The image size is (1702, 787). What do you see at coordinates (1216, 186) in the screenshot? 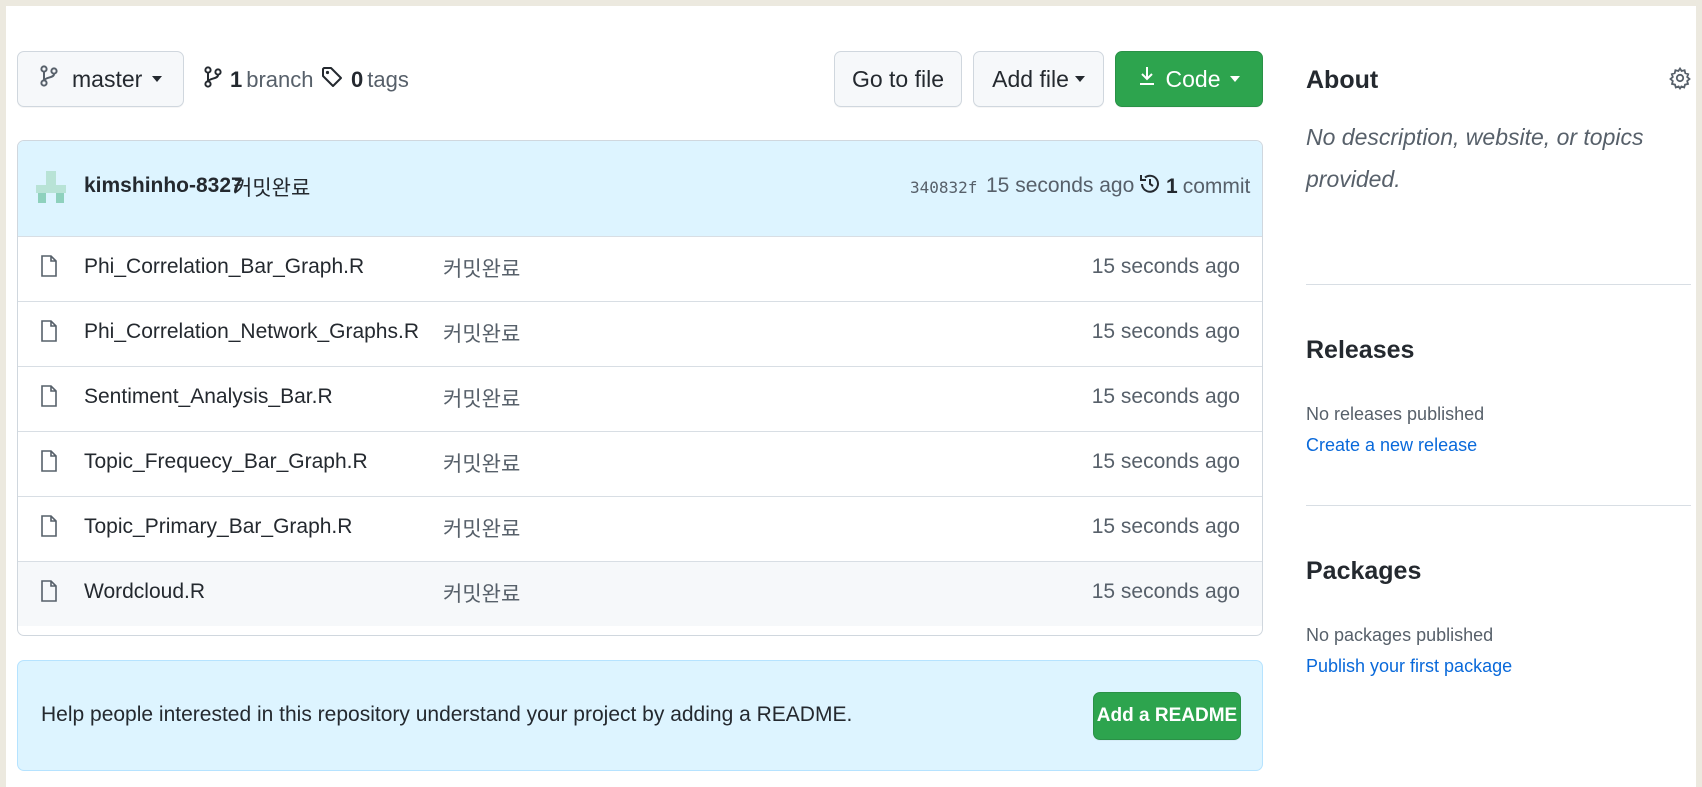
I see `commit-count-label: commit` at bounding box center [1216, 186].